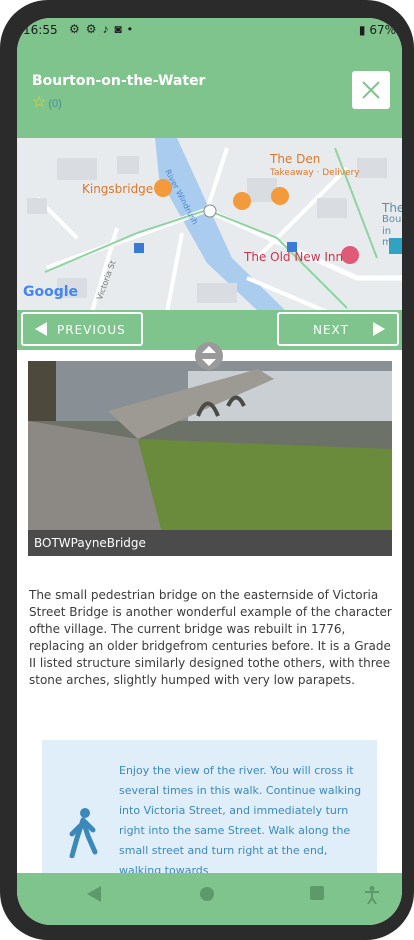 This screenshot has height=940, width=414. I want to click on status-time: 16:55, so click(40, 30).